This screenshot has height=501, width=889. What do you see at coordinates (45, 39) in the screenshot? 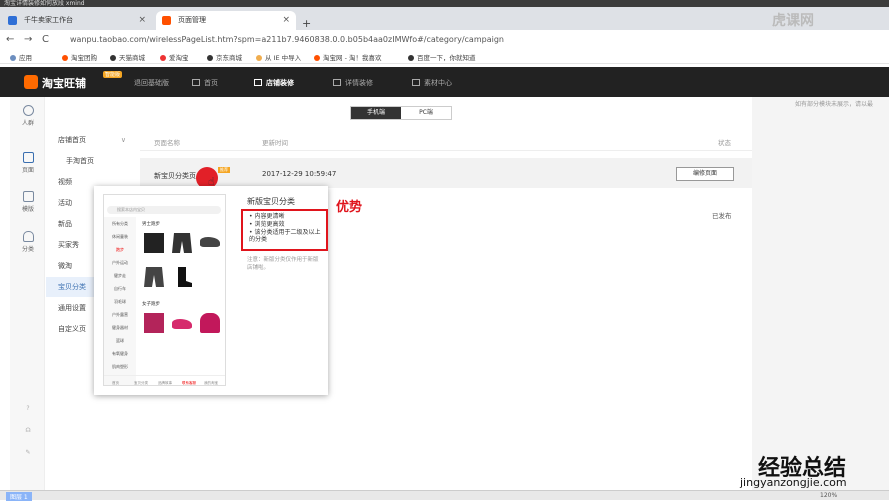
I see `reload-button: C` at bounding box center [45, 39].